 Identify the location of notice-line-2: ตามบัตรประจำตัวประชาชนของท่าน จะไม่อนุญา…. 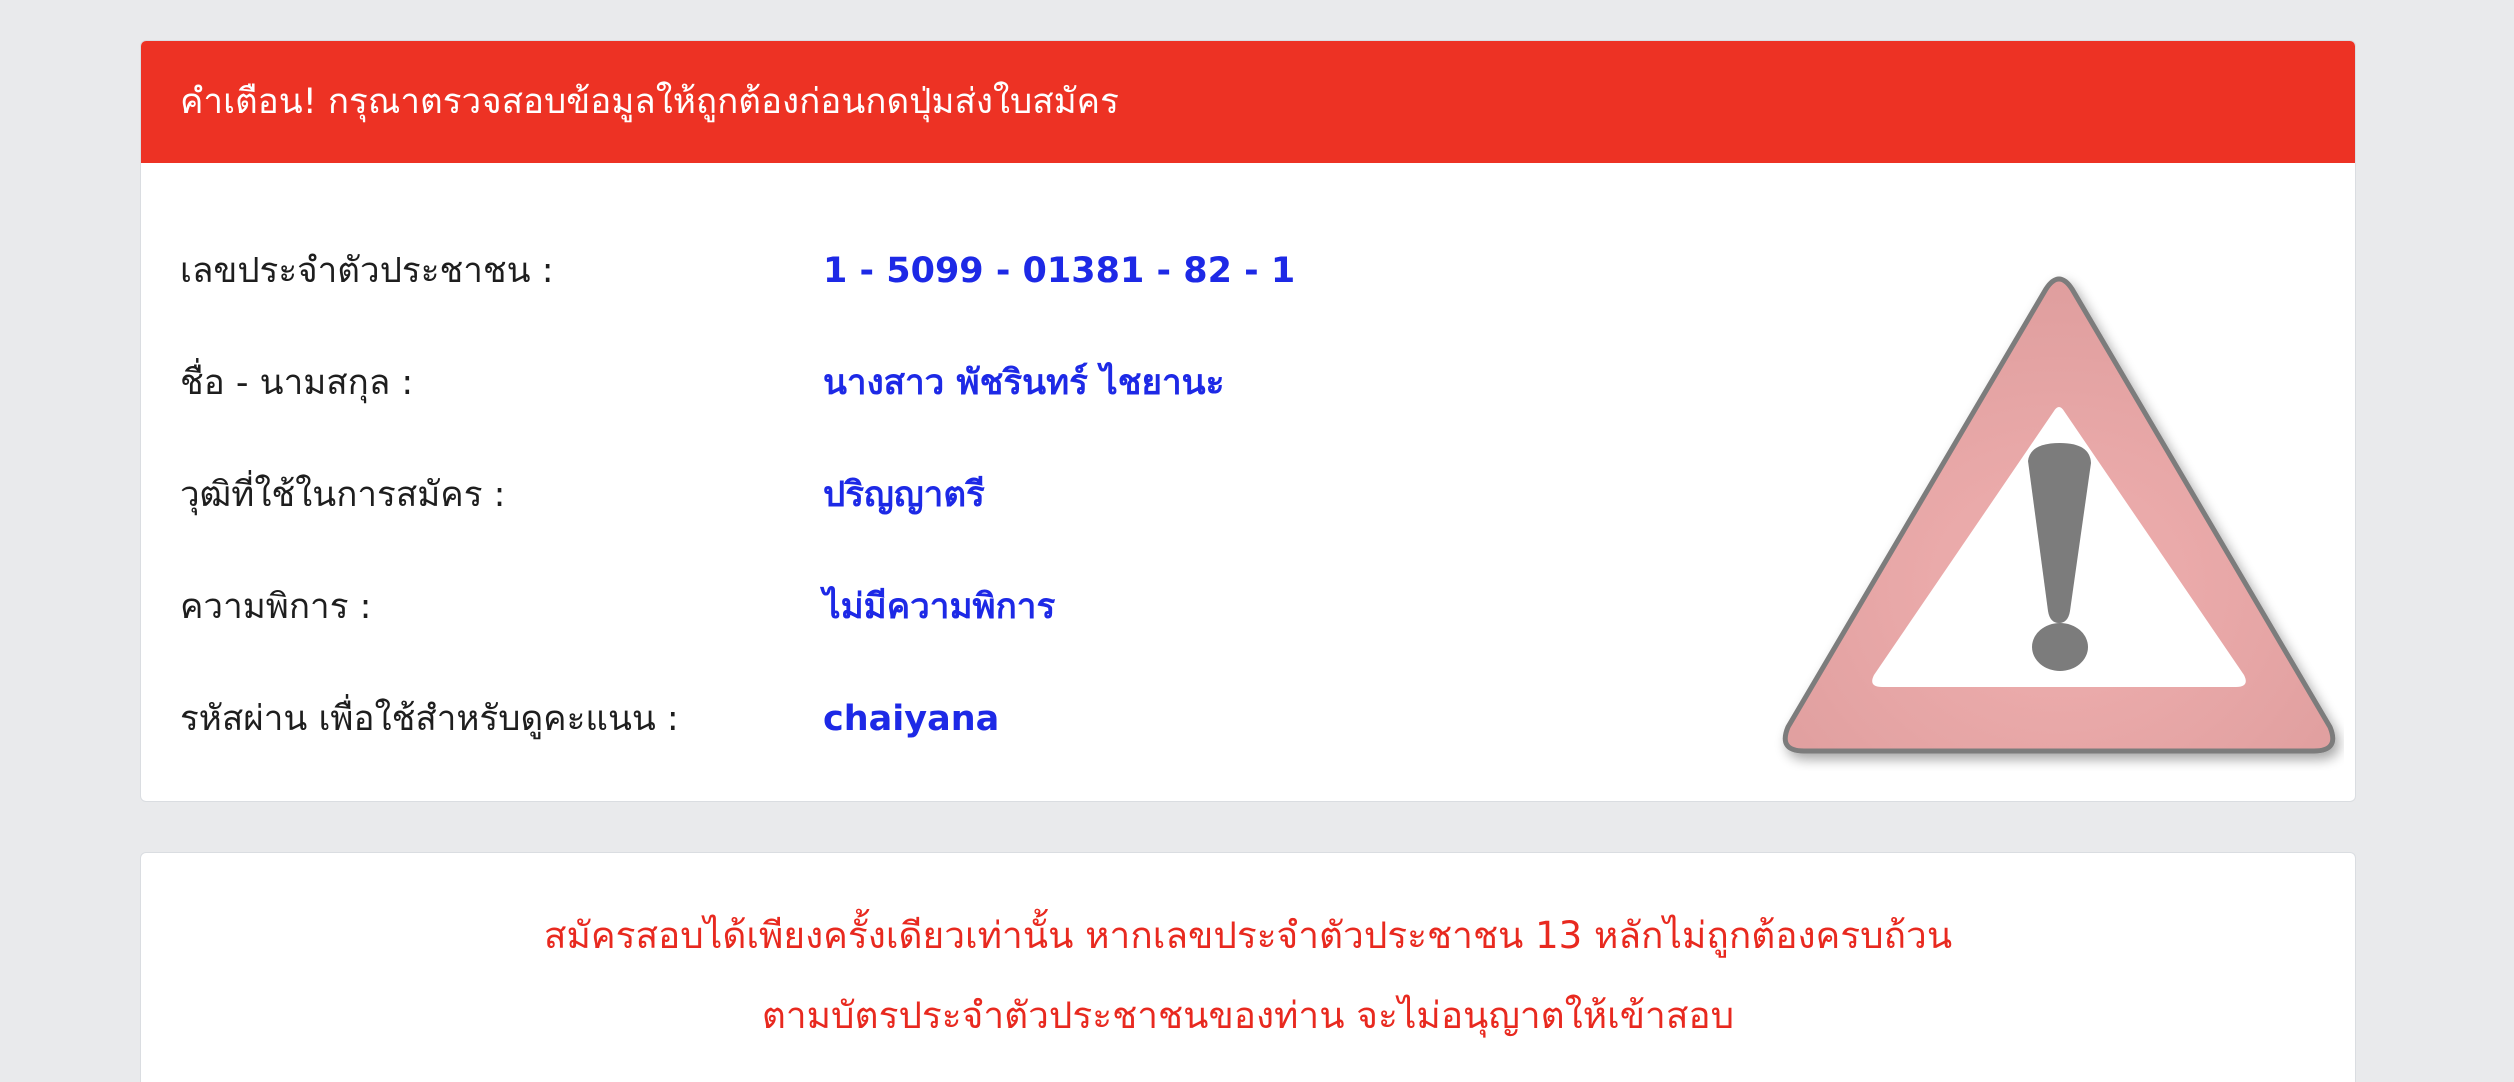
(1248, 1015).